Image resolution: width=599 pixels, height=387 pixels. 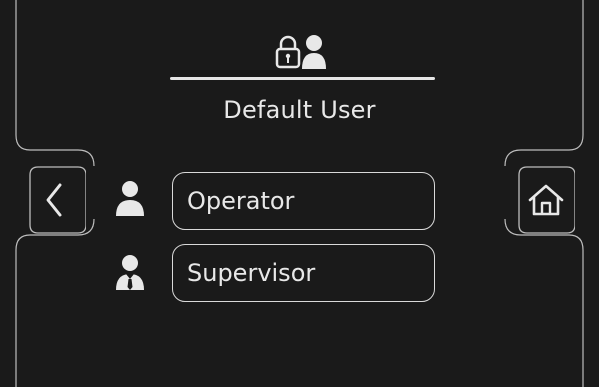 What do you see at coordinates (546, 200) in the screenshot?
I see `home-button` at bounding box center [546, 200].